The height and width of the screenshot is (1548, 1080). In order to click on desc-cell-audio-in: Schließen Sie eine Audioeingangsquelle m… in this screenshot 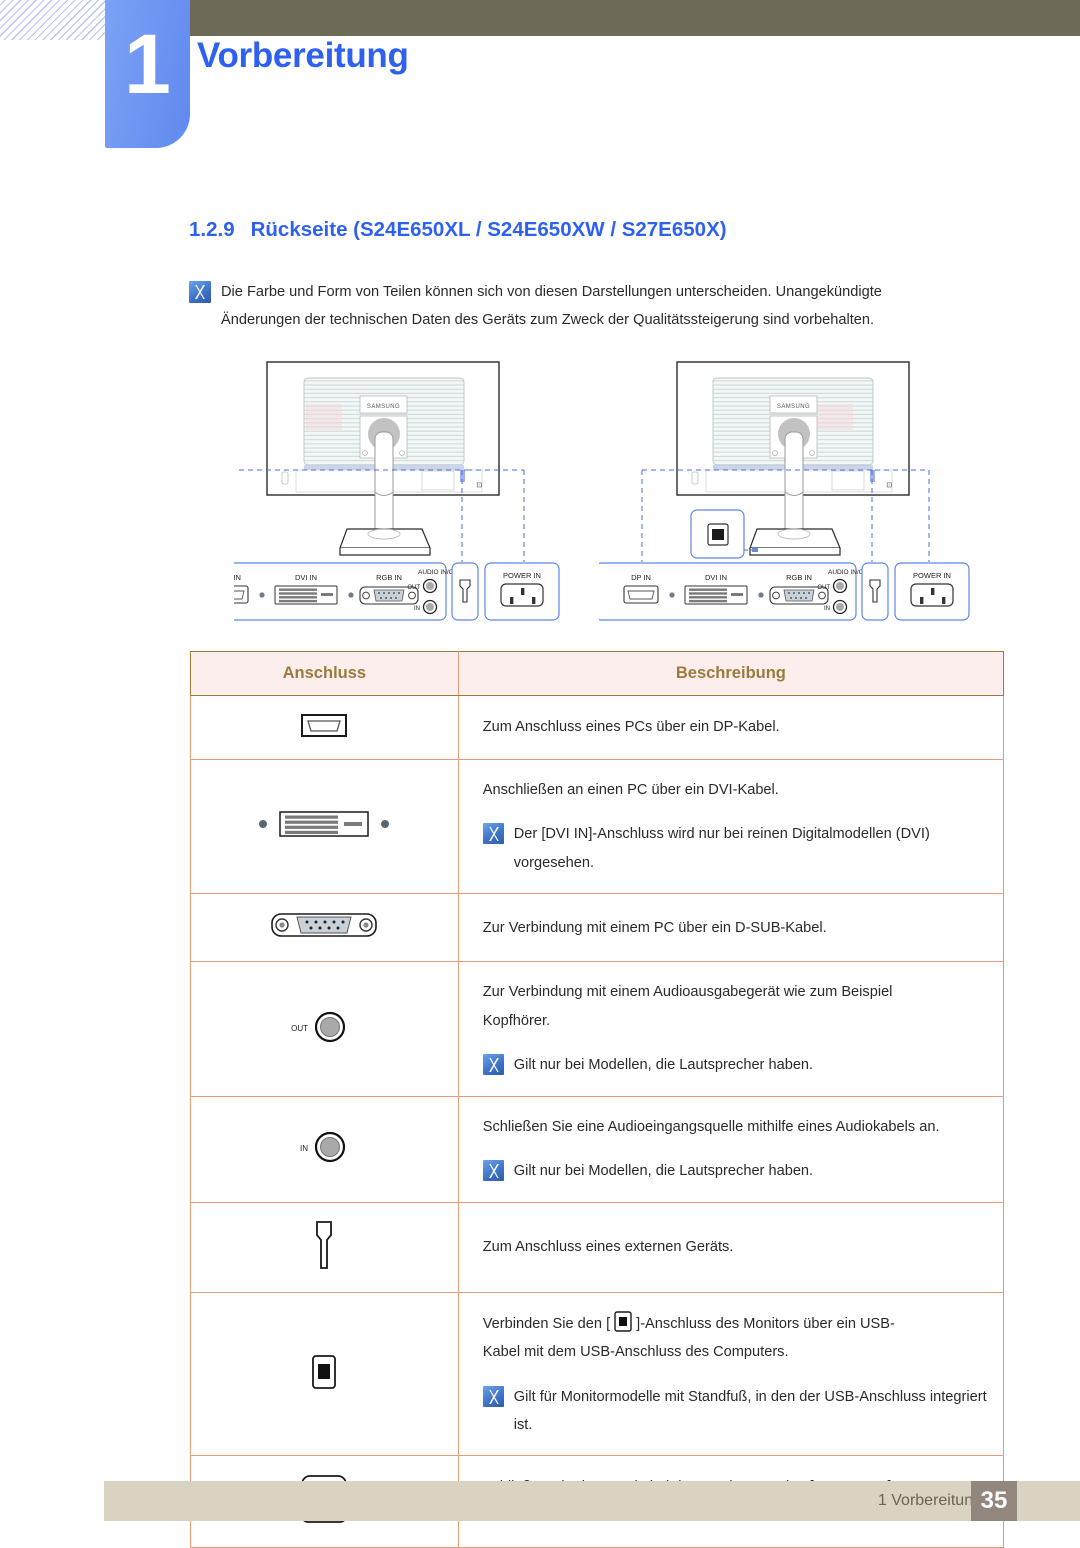, I will do `click(731, 1149)`.